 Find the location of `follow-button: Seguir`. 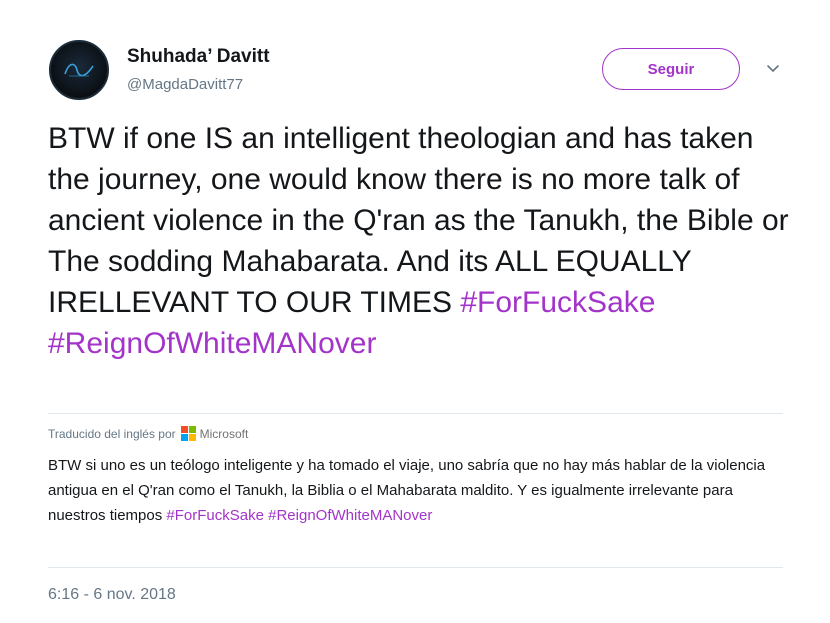

follow-button: Seguir is located at coordinates (671, 69).